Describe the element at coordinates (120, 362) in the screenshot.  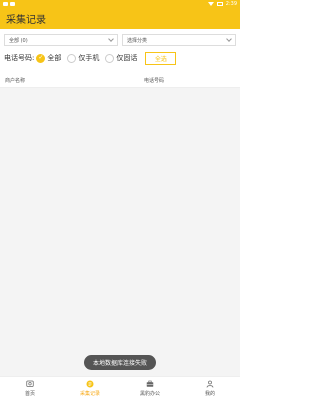
I see `toast-message: 本地数据库连接失败` at that location.